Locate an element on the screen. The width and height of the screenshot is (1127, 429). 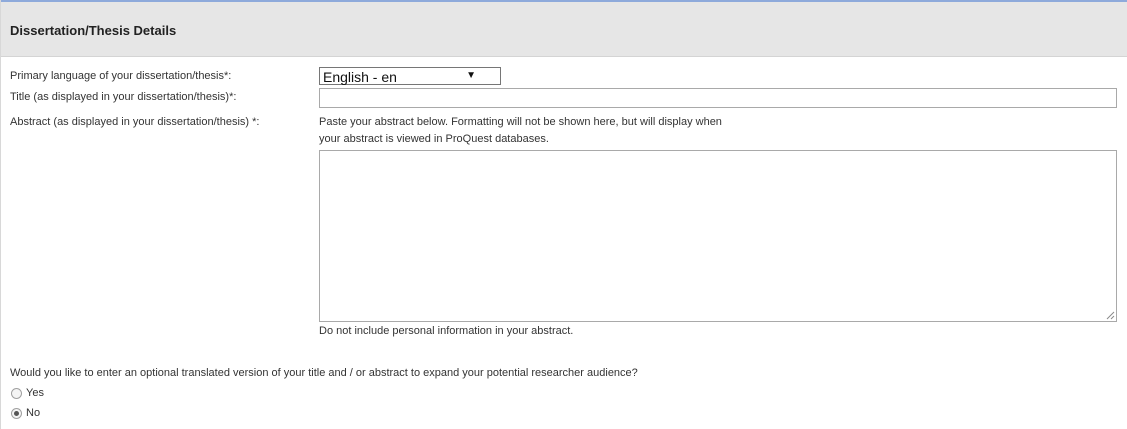
dropdown-arrow-icon: ▼ is located at coordinates (471, 75).